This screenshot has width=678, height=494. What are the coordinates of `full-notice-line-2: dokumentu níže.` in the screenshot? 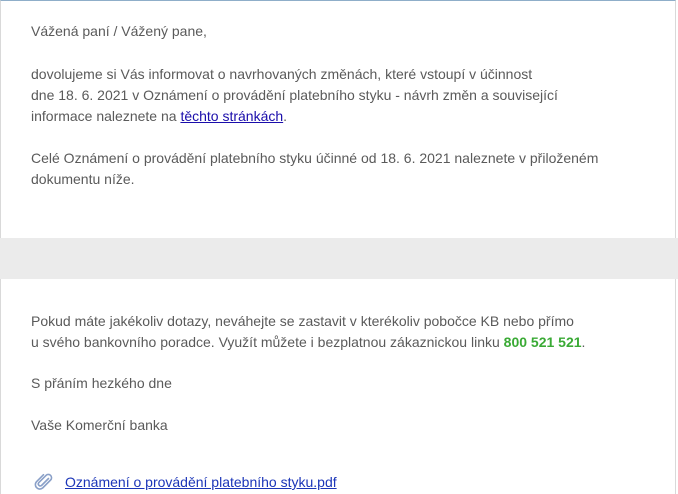 It's located at (83, 179).